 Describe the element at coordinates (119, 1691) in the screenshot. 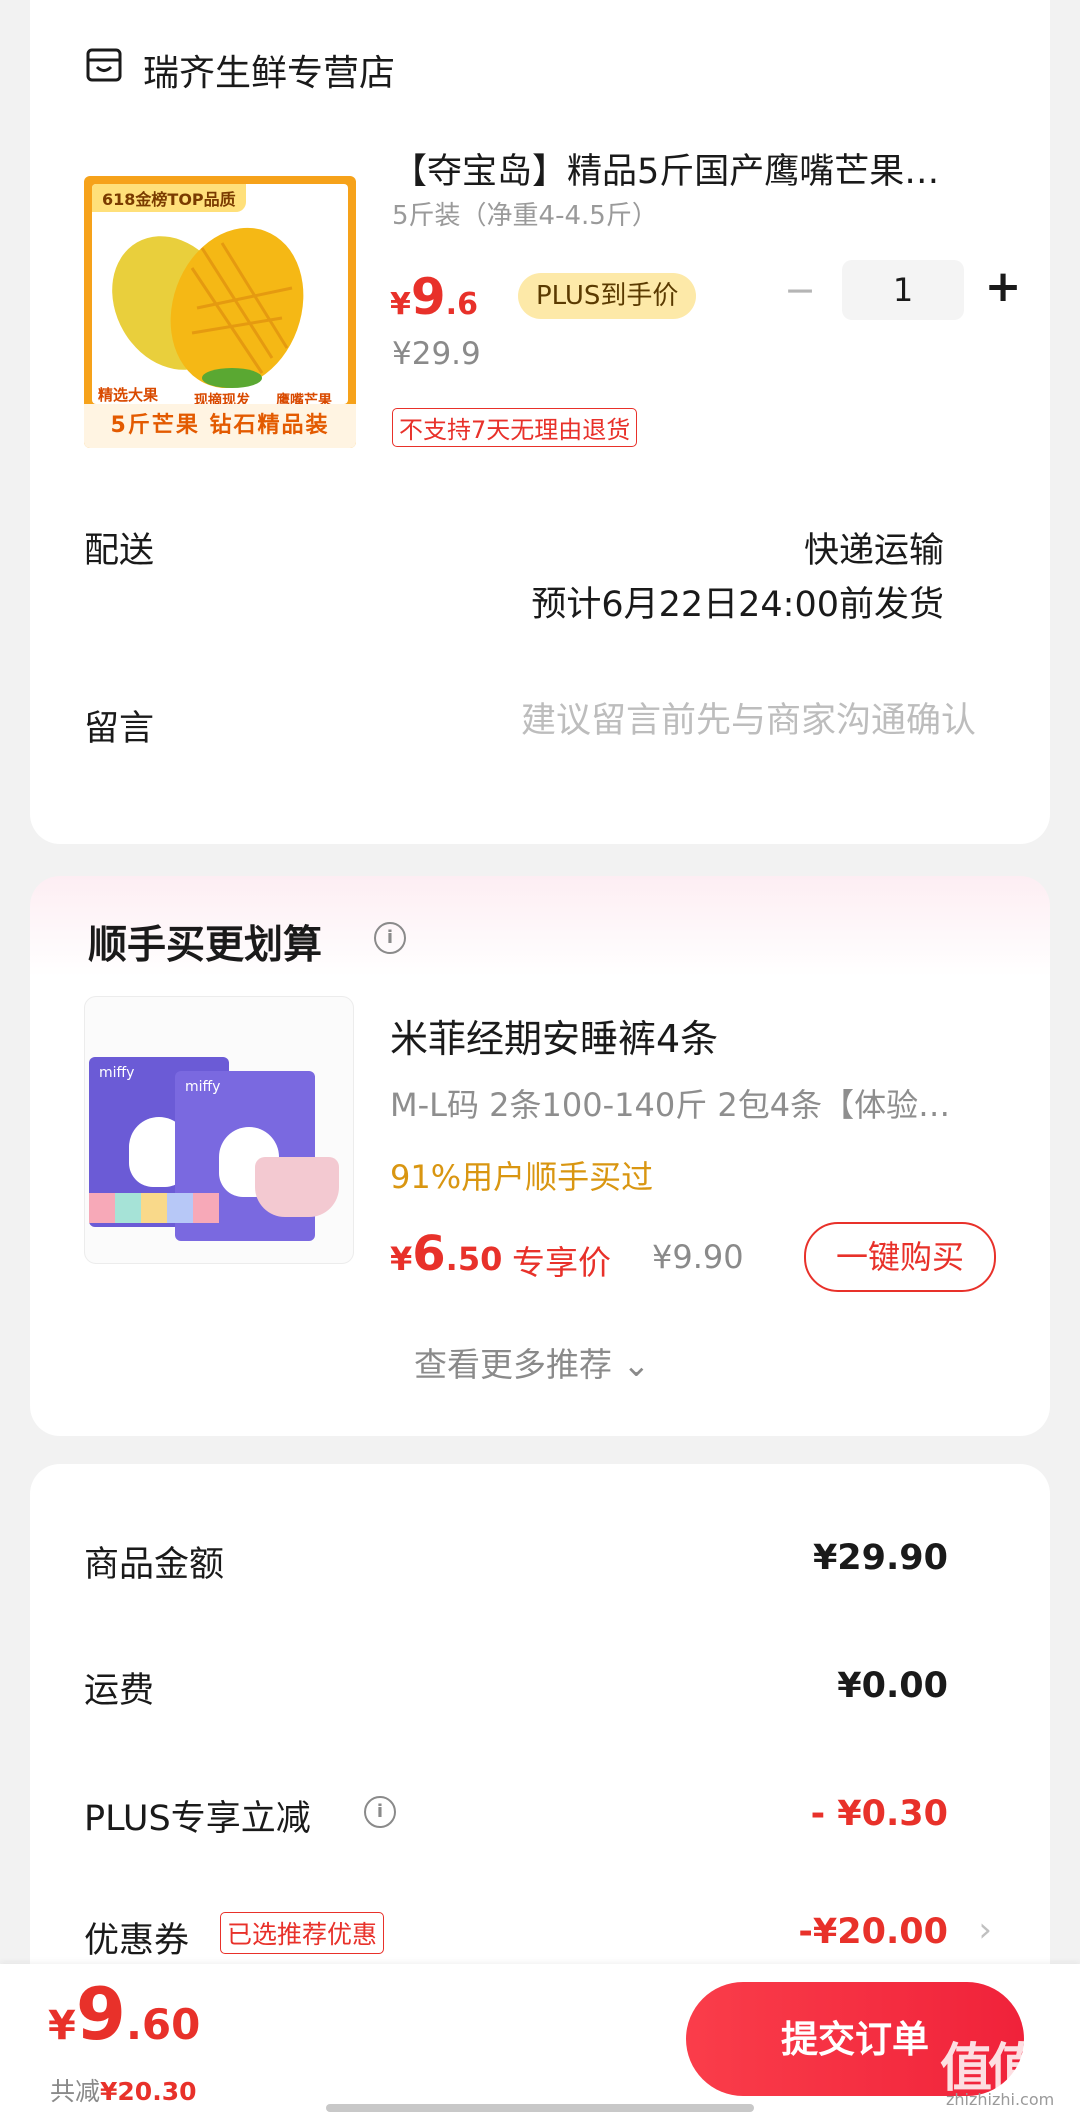

I see `shipping-label: 运费` at that location.